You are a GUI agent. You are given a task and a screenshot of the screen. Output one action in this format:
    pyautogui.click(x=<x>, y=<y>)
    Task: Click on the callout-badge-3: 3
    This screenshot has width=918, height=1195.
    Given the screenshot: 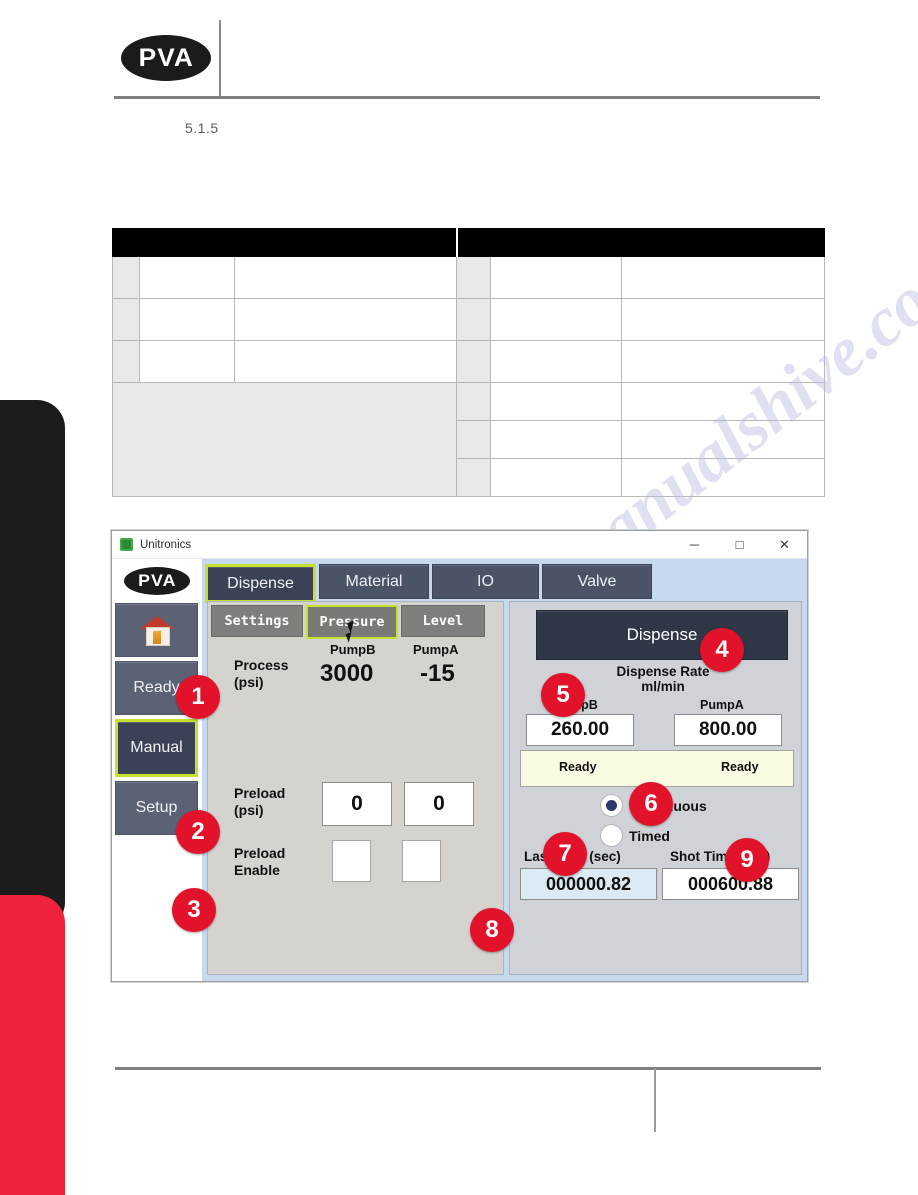 What is the action you would take?
    pyautogui.click(x=194, y=910)
    